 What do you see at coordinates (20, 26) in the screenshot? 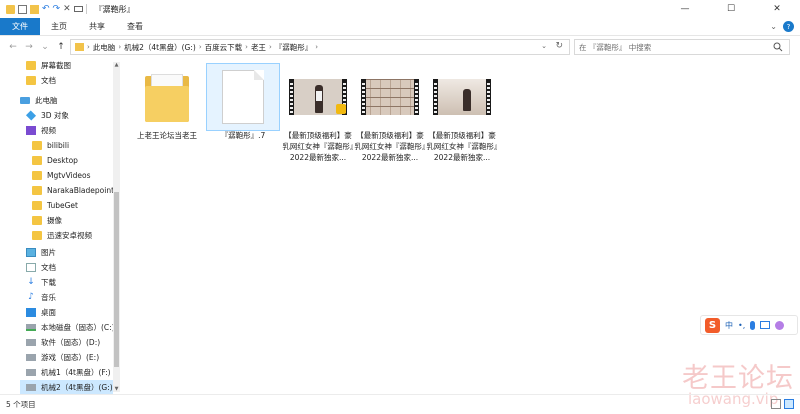
I see `tab-file: 文件` at bounding box center [20, 26].